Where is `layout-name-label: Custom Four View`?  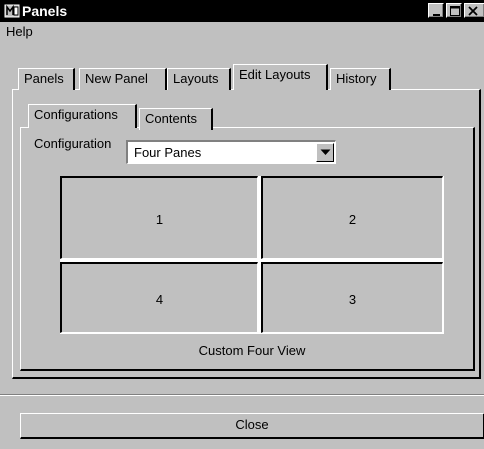 layout-name-label: Custom Four View is located at coordinates (252, 350).